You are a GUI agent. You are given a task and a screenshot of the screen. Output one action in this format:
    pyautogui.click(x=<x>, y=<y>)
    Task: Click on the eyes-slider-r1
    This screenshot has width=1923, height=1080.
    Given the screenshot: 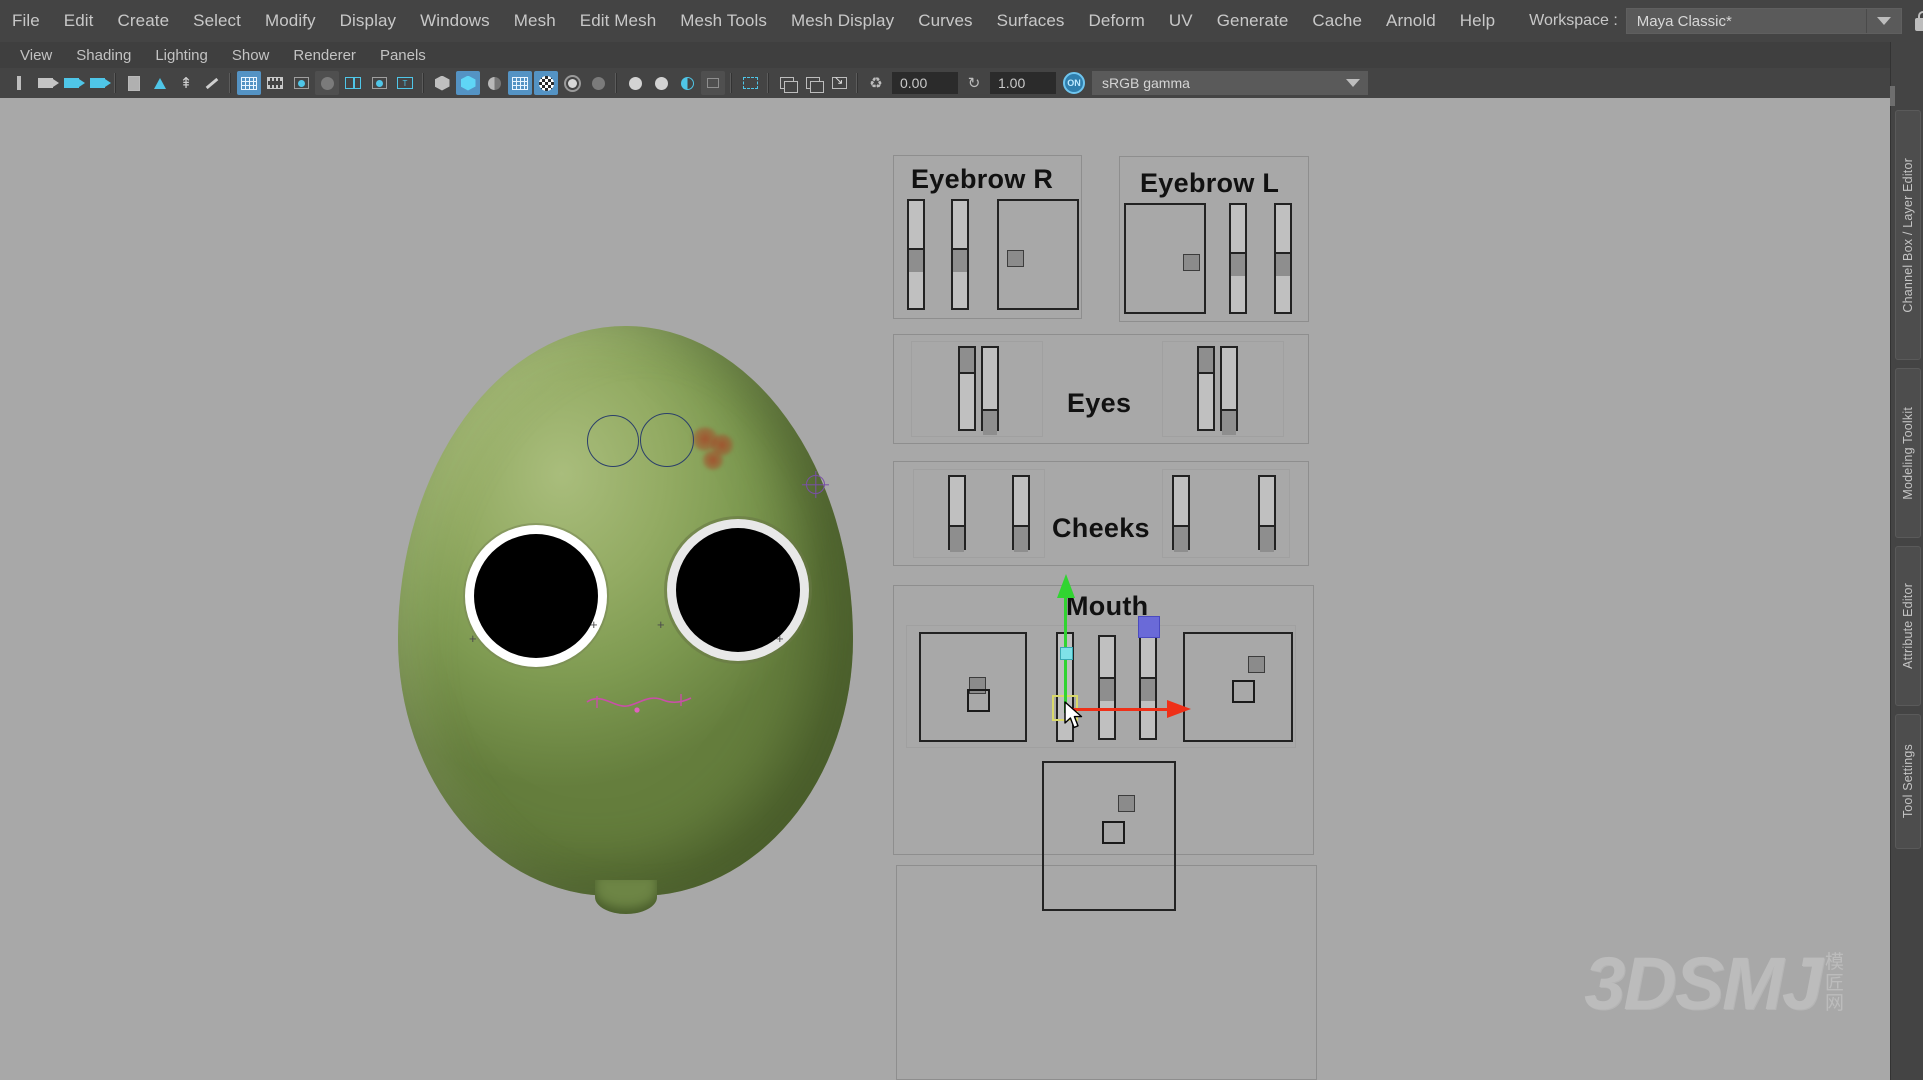 What is the action you would take?
    pyautogui.click(x=967, y=388)
    